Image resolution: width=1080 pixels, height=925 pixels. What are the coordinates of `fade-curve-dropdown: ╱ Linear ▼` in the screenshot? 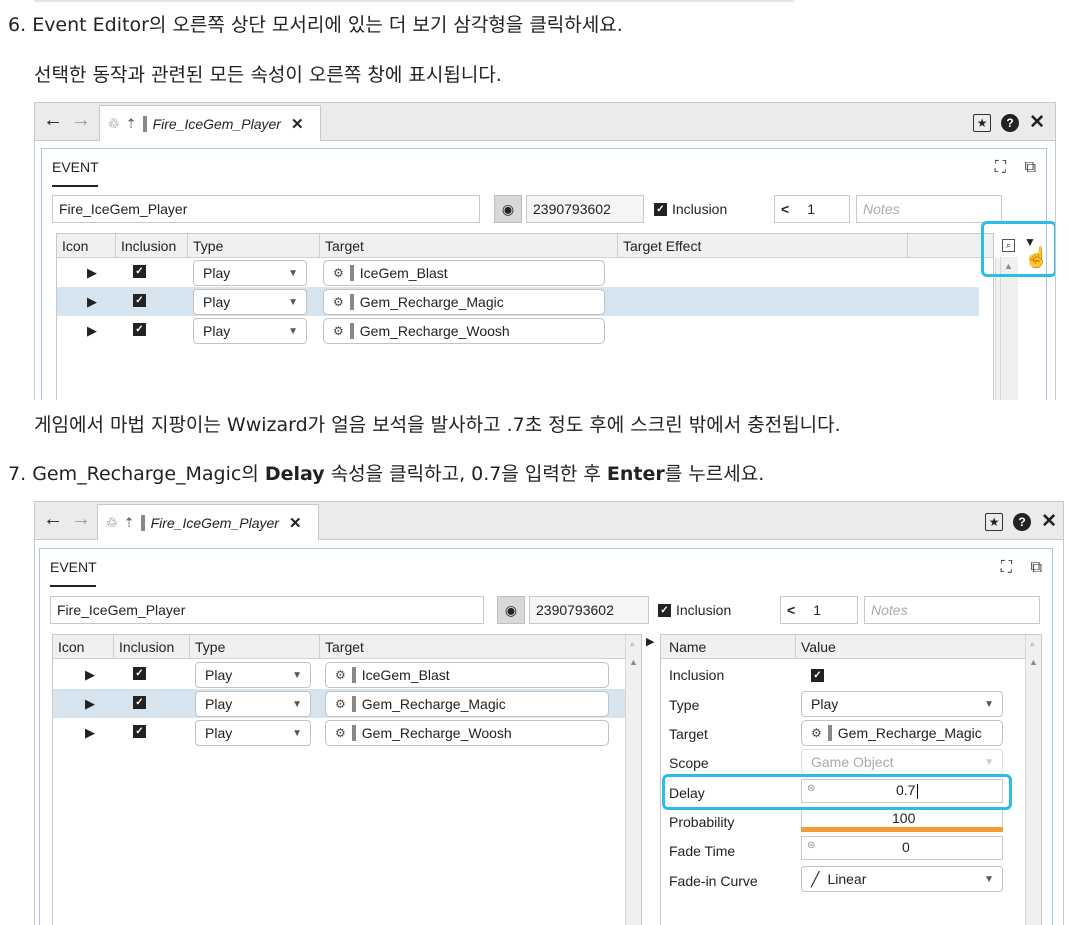 It's located at (902, 879).